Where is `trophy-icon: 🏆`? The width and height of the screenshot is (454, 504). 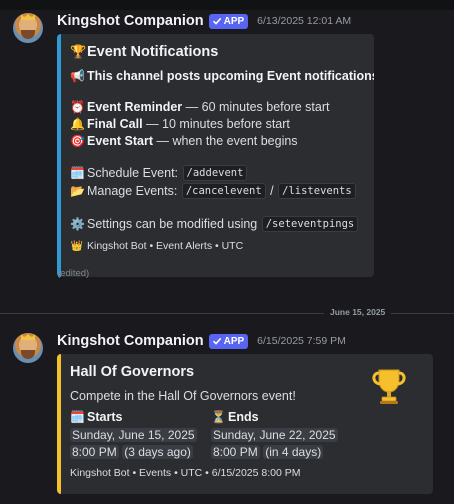
trophy-icon: 🏆 is located at coordinates (78, 51).